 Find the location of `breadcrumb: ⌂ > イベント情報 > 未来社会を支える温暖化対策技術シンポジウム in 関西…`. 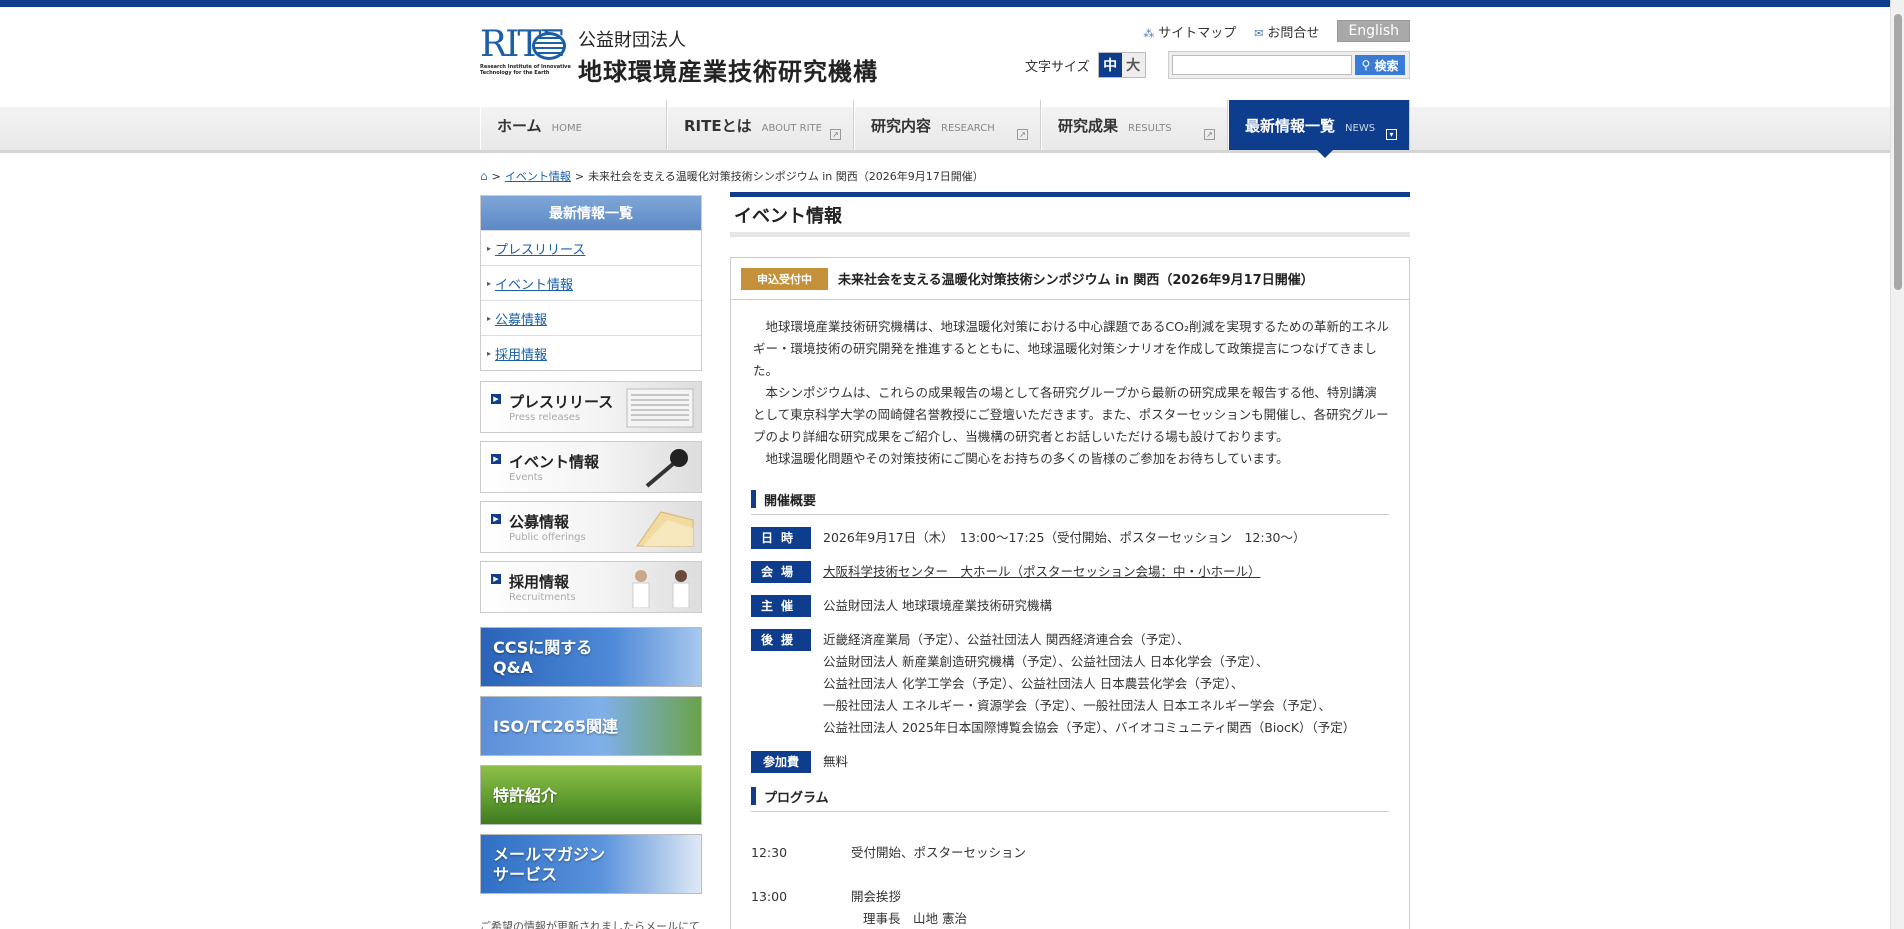

breadcrumb: ⌂ > イベント情報 > 未来社会を支える温暖化対策技術シンポジウム in 関西… is located at coordinates (732, 176).